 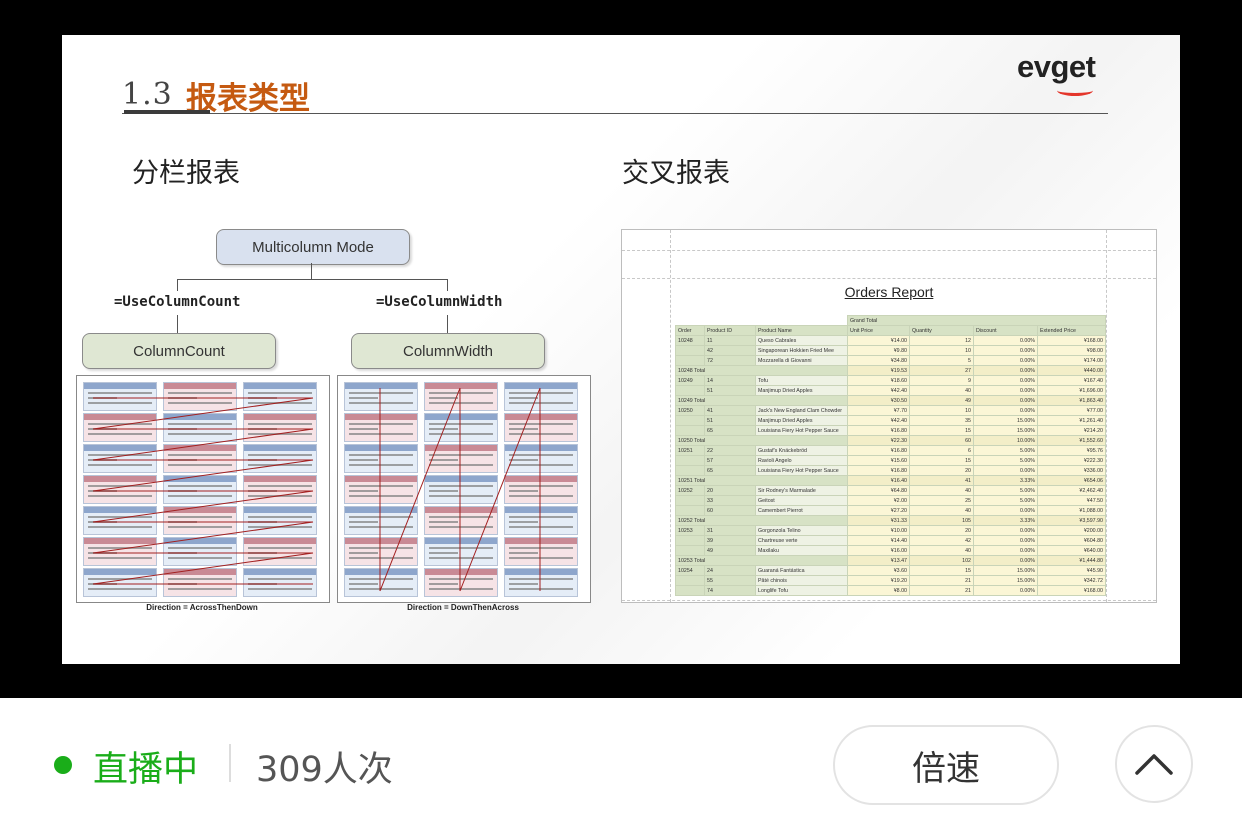 What do you see at coordinates (878, 440) in the screenshot?
I see `table-cell: ¥22.30` at bounding box center [878, 440].